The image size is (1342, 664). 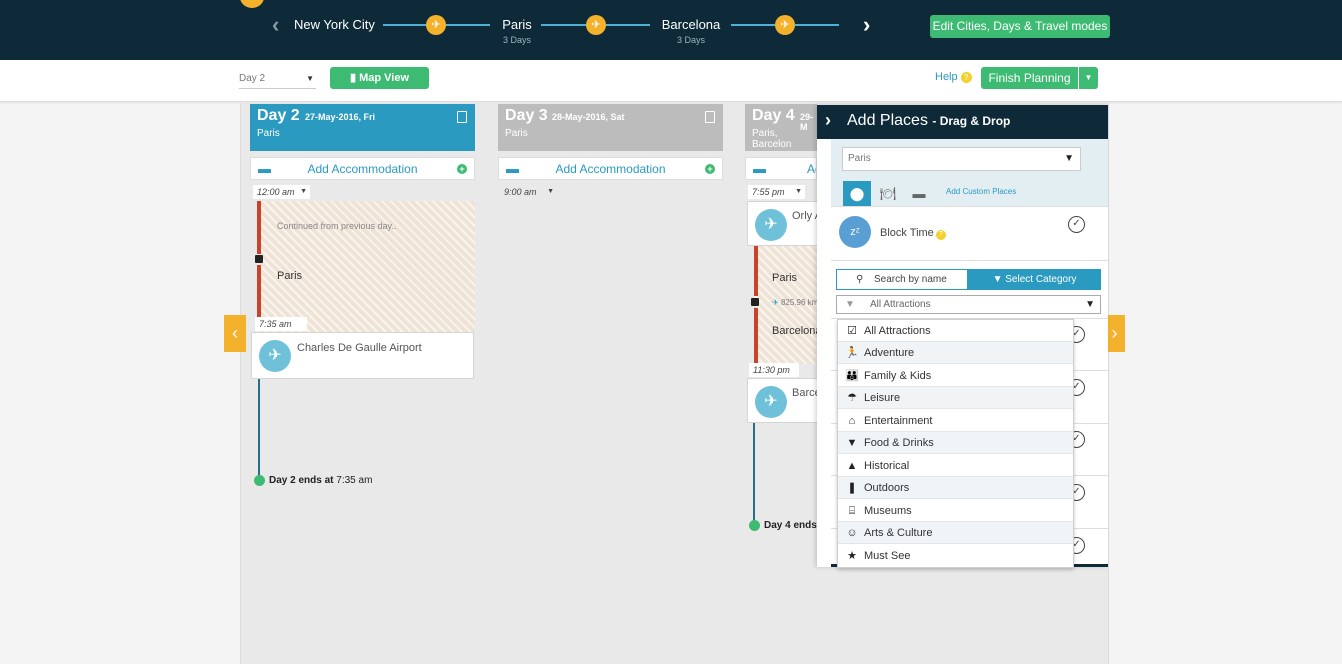 I want to click on prev-arrow-icon: ‹, so click(x=275, y=25).